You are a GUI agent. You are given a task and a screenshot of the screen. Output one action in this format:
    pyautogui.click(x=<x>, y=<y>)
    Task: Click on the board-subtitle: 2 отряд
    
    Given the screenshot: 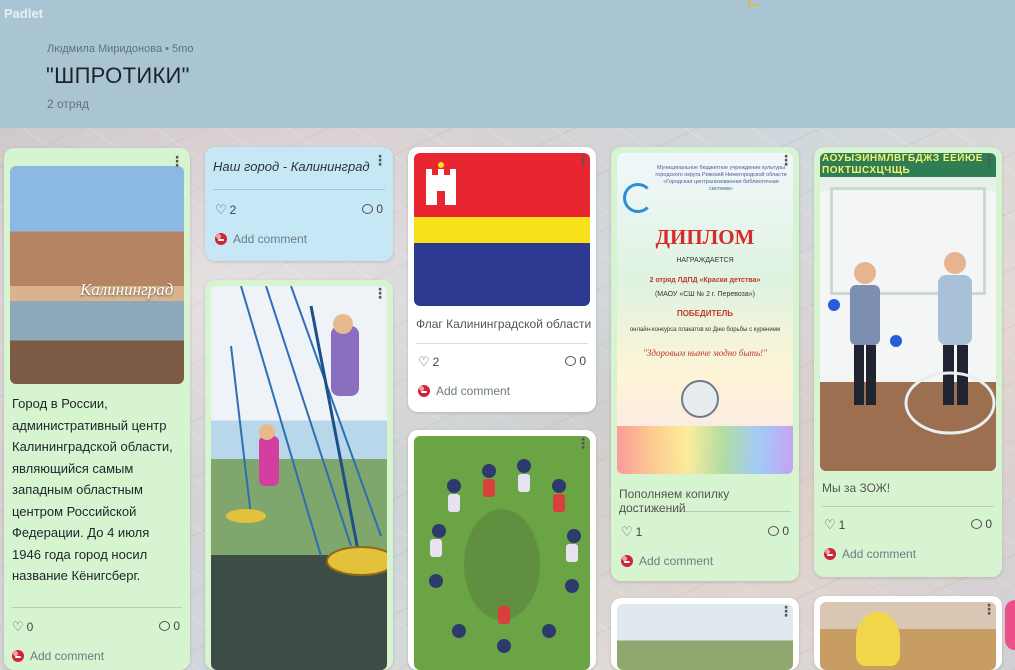 What is the action you would take?
    pyautogui.click(x=68, y=104)
    